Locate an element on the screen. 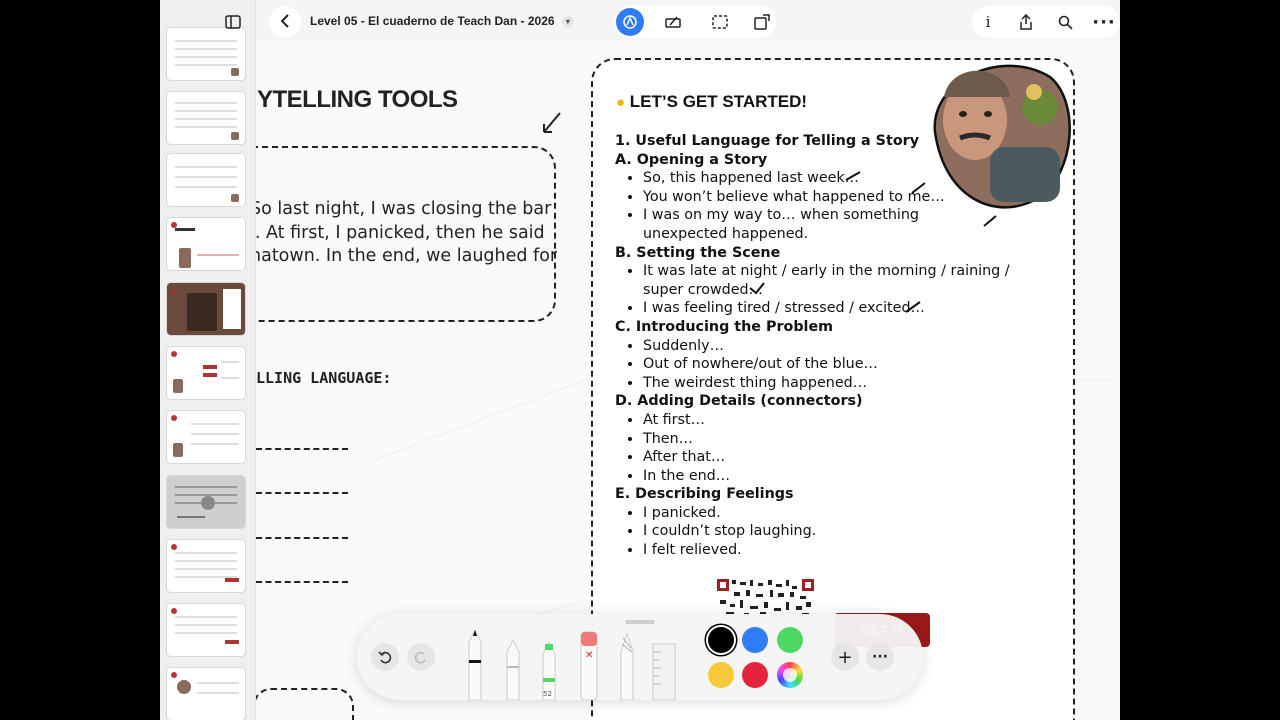  teacher-avatar is located at coordinates (1002, 136).